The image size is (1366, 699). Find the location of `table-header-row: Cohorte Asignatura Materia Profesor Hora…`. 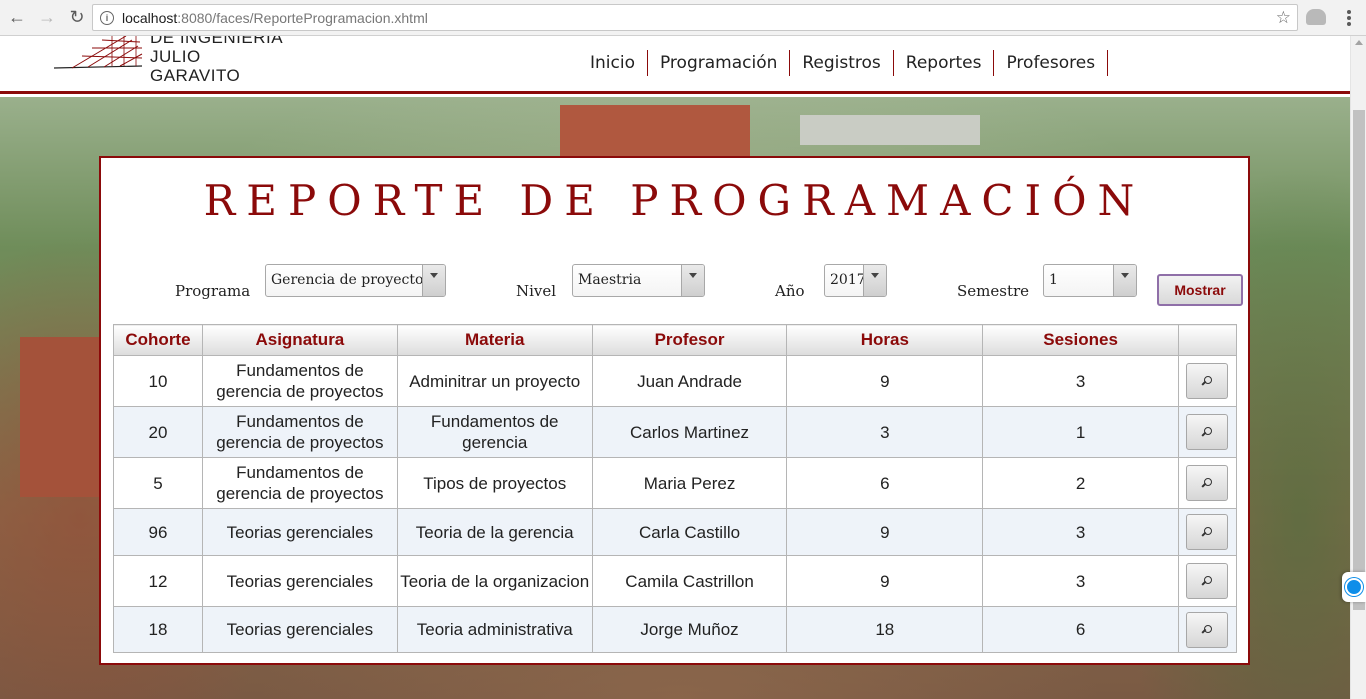

table-header-row: Cohorte Asignatura Materia Profesor Hora… is located at coordinates (675, 340).